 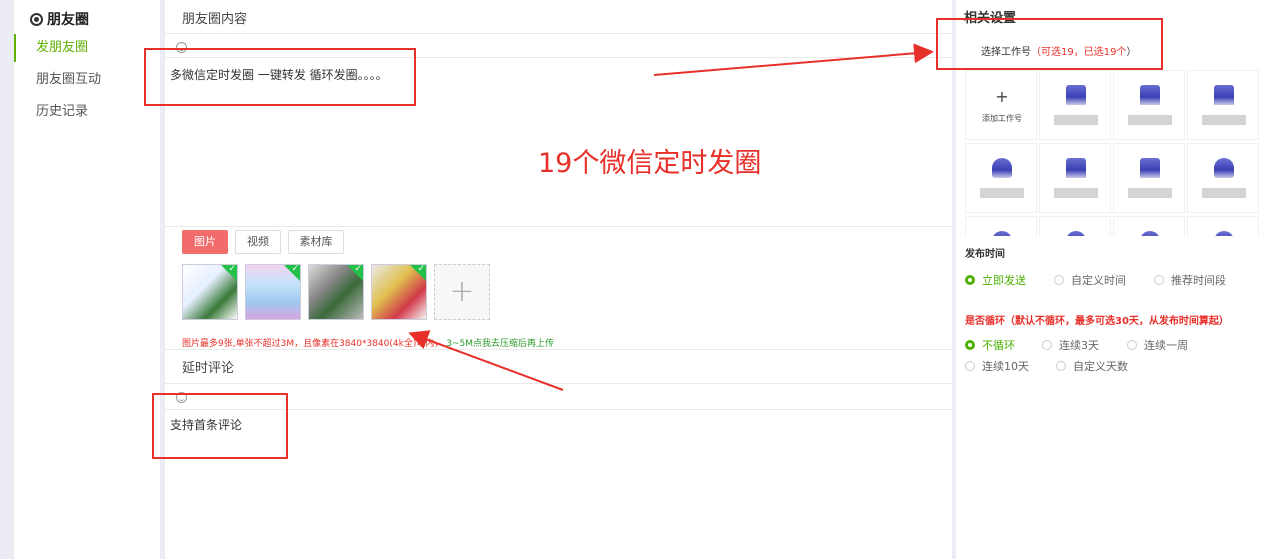 I want to click on annotation-box-content, so click(x=280, y=77).